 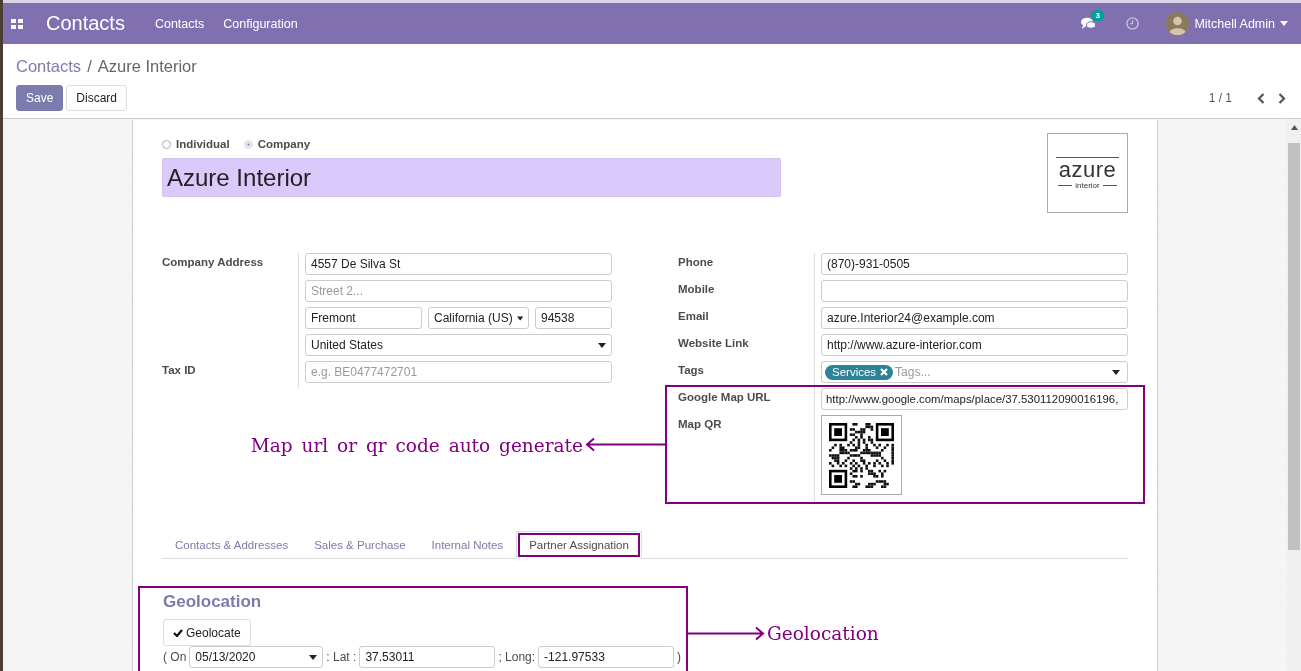 I want to click on field-label: Map QR, so click(x=700, y=424).